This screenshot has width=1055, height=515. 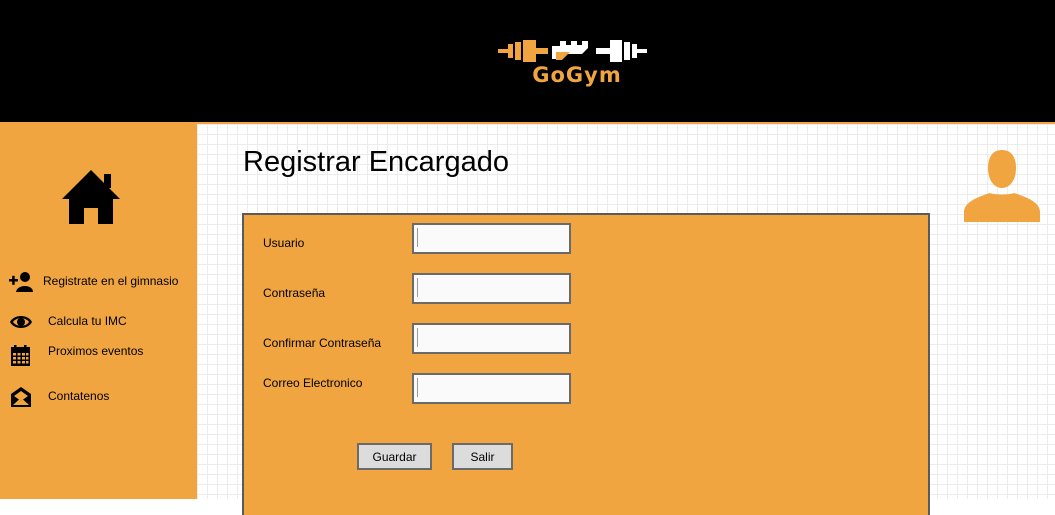 I want to click on contrasena-label: Contraseña, so click(x=294, y=293).